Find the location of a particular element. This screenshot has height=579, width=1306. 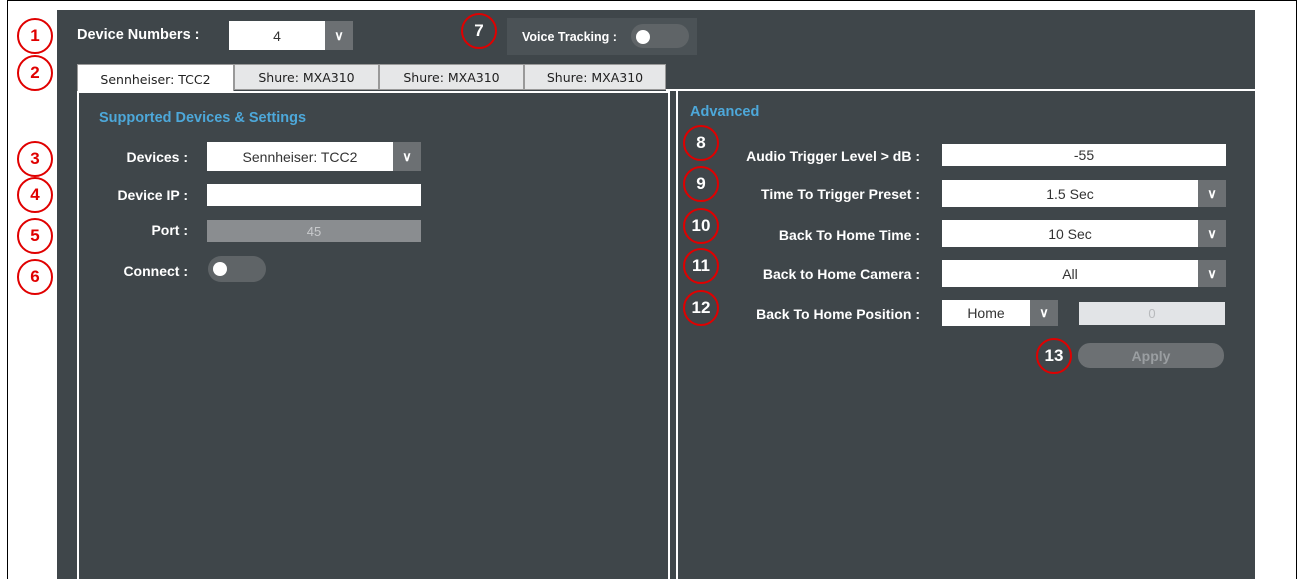

annotation-badge-3: 3 is located at coordinates (35, 159).